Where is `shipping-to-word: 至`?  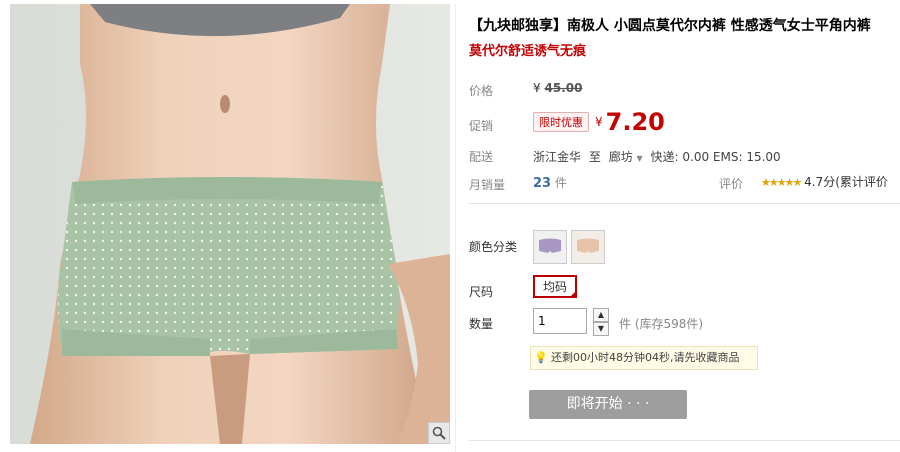
shipping-to-word: 至 is located at coordinates (594, 157).